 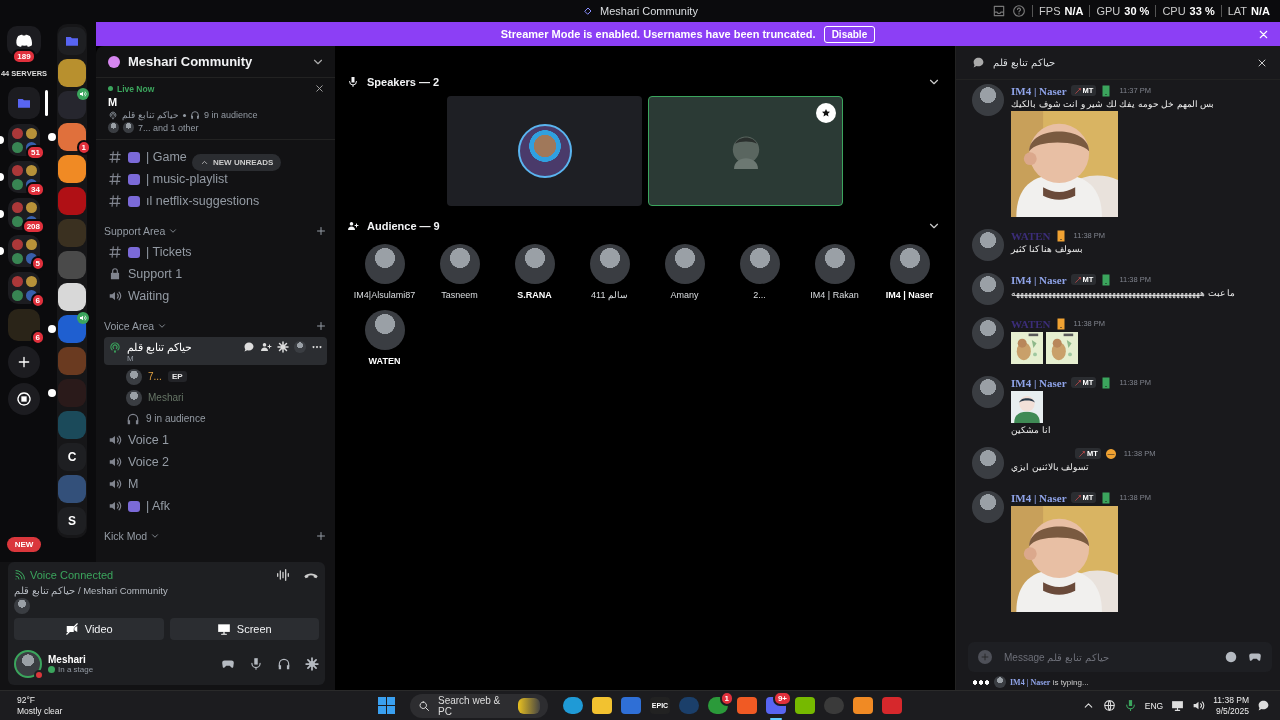 What do you see at coordinates (386, 705) in the screenshot?
I see `start-button` at bounding box center [386, 705].